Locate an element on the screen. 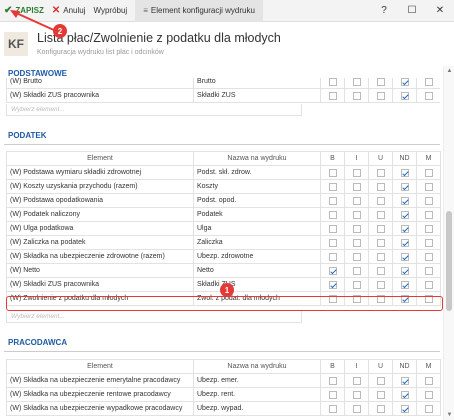 The height and width of the screenshot is (420, 454). table-row: (W) Ulga podatkowa Ulga is located at coordinates (223, 228).